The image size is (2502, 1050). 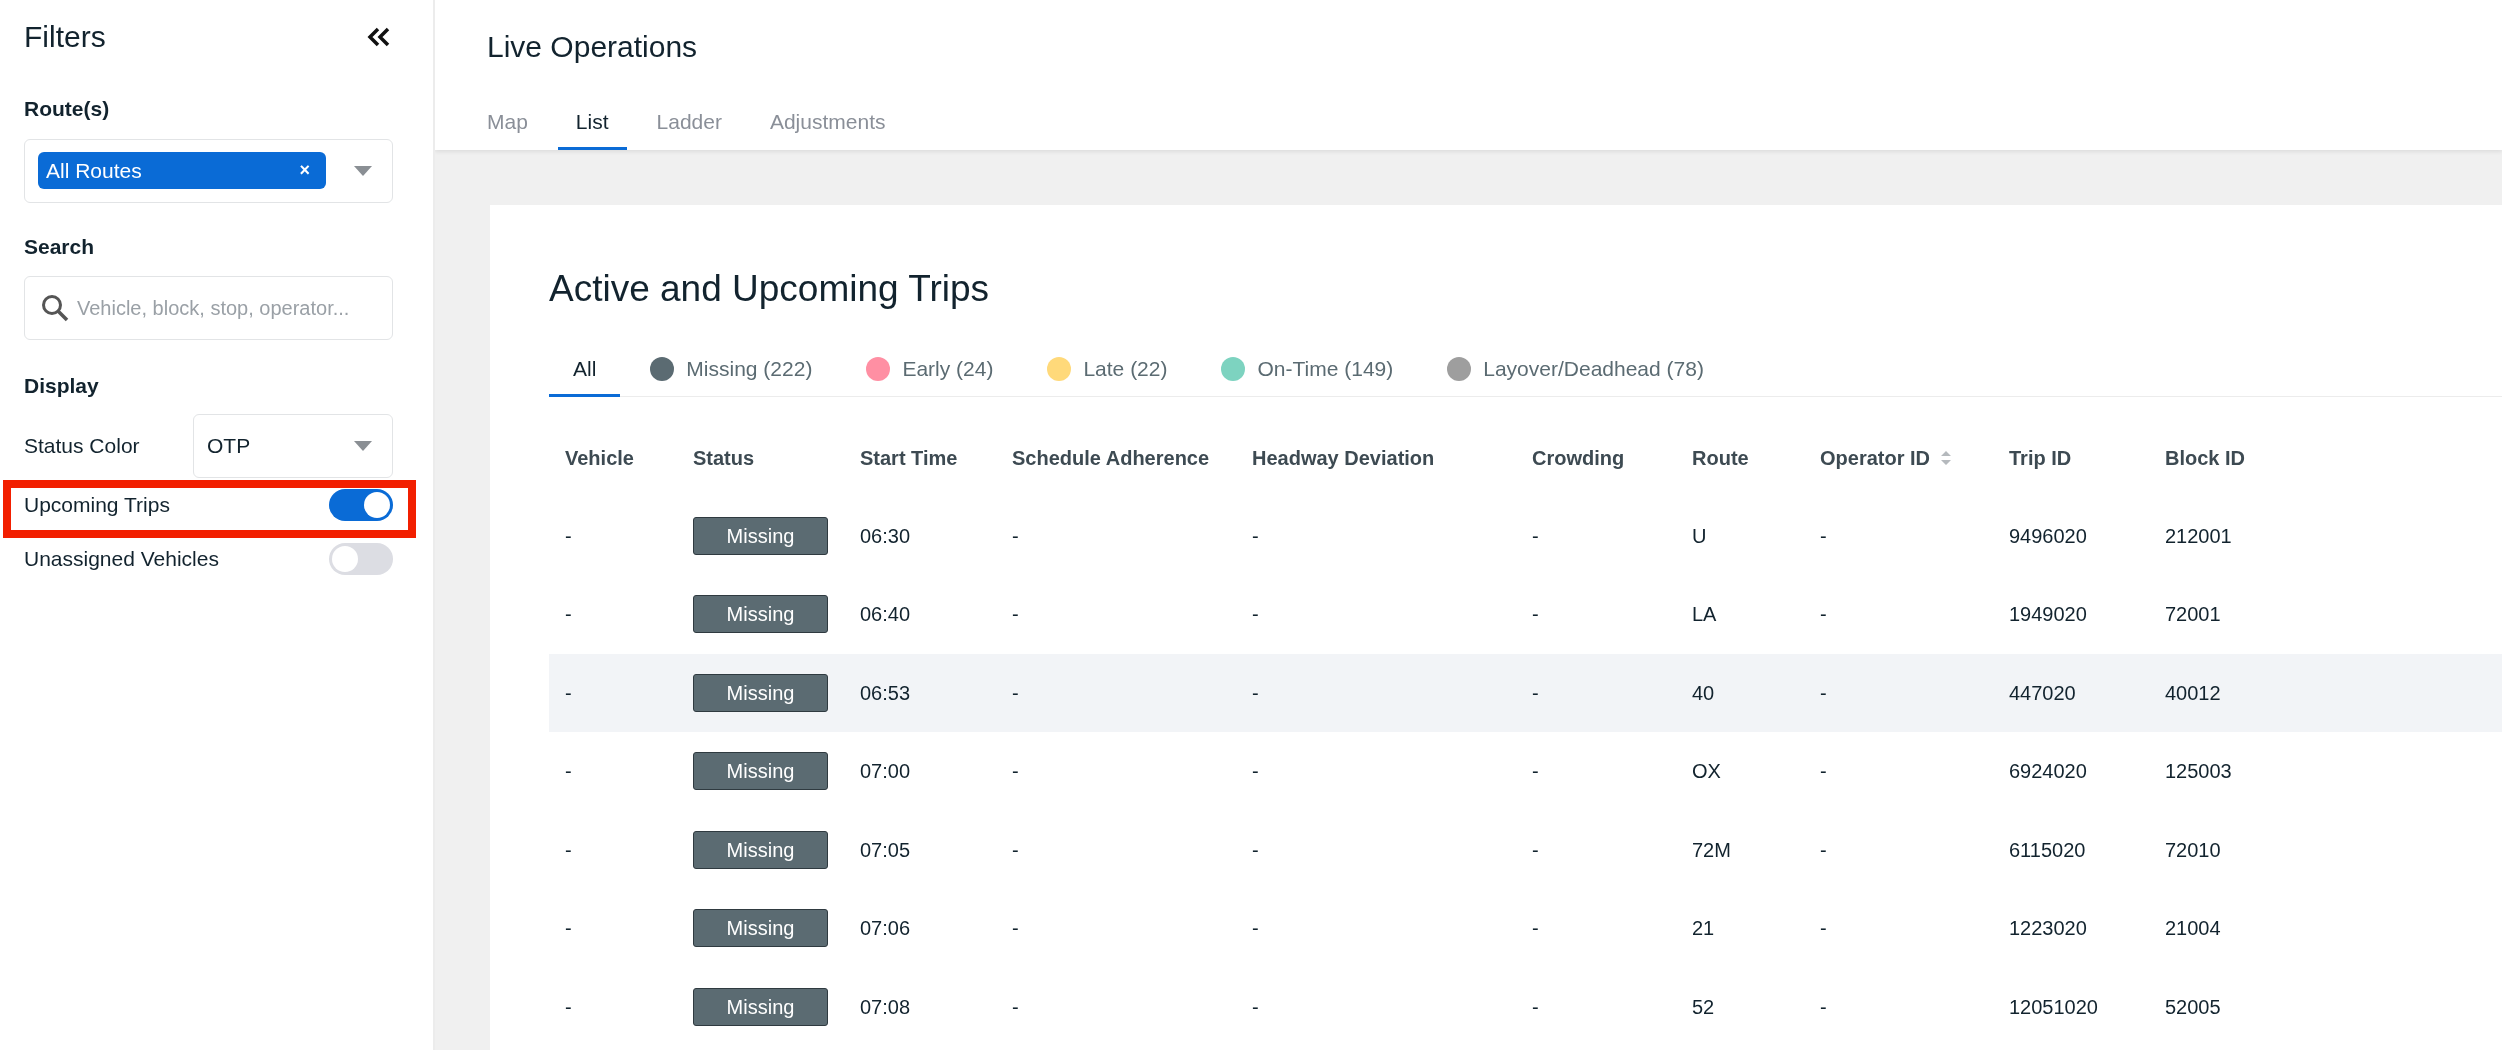 What do you see at coordinates (379, 36) in the screenshot?
I see `double-chevron-left-icon` at bounding box center [379, 36].